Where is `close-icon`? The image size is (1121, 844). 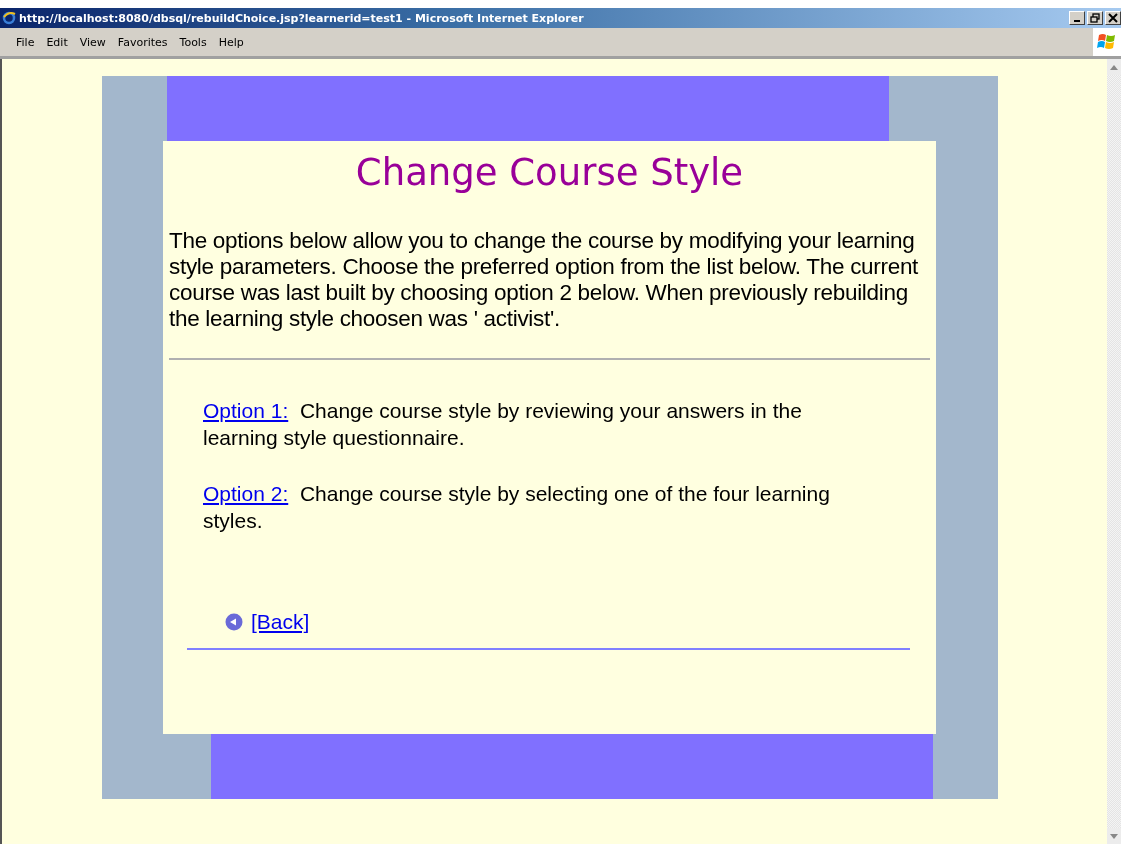 close-icon is located at coordinates (1113, 18).